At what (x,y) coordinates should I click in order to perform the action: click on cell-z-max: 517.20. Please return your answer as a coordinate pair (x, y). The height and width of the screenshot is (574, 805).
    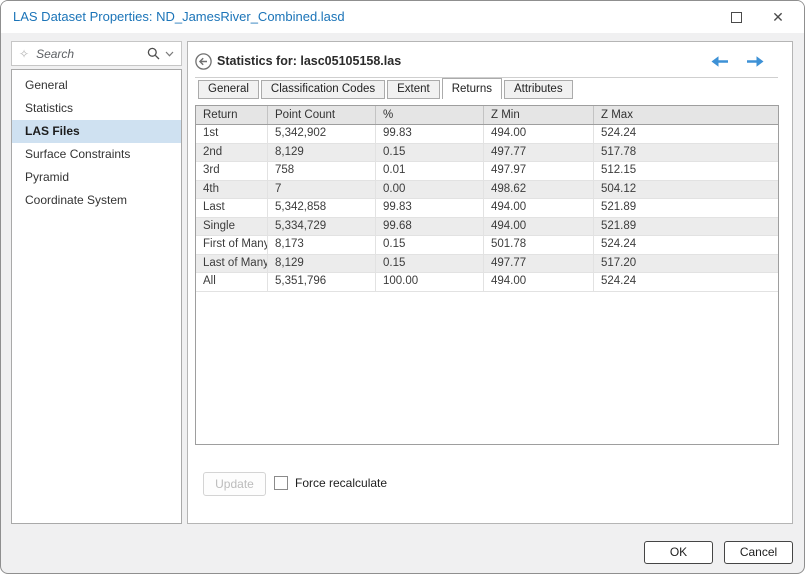
    Looking at the image, I should click on (619, 262).